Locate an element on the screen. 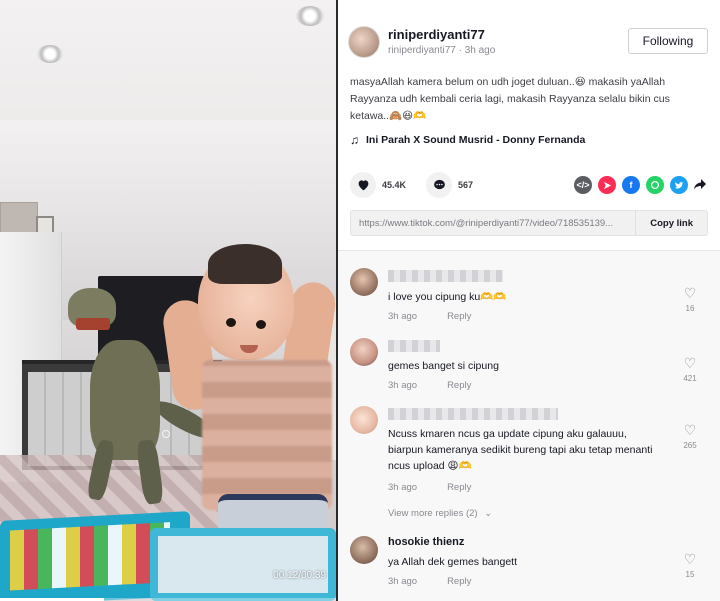 Image resolution: width=720 pixels, height=601 pixels. comment-like: ♡ 265 is located at coordinates (690, 436).